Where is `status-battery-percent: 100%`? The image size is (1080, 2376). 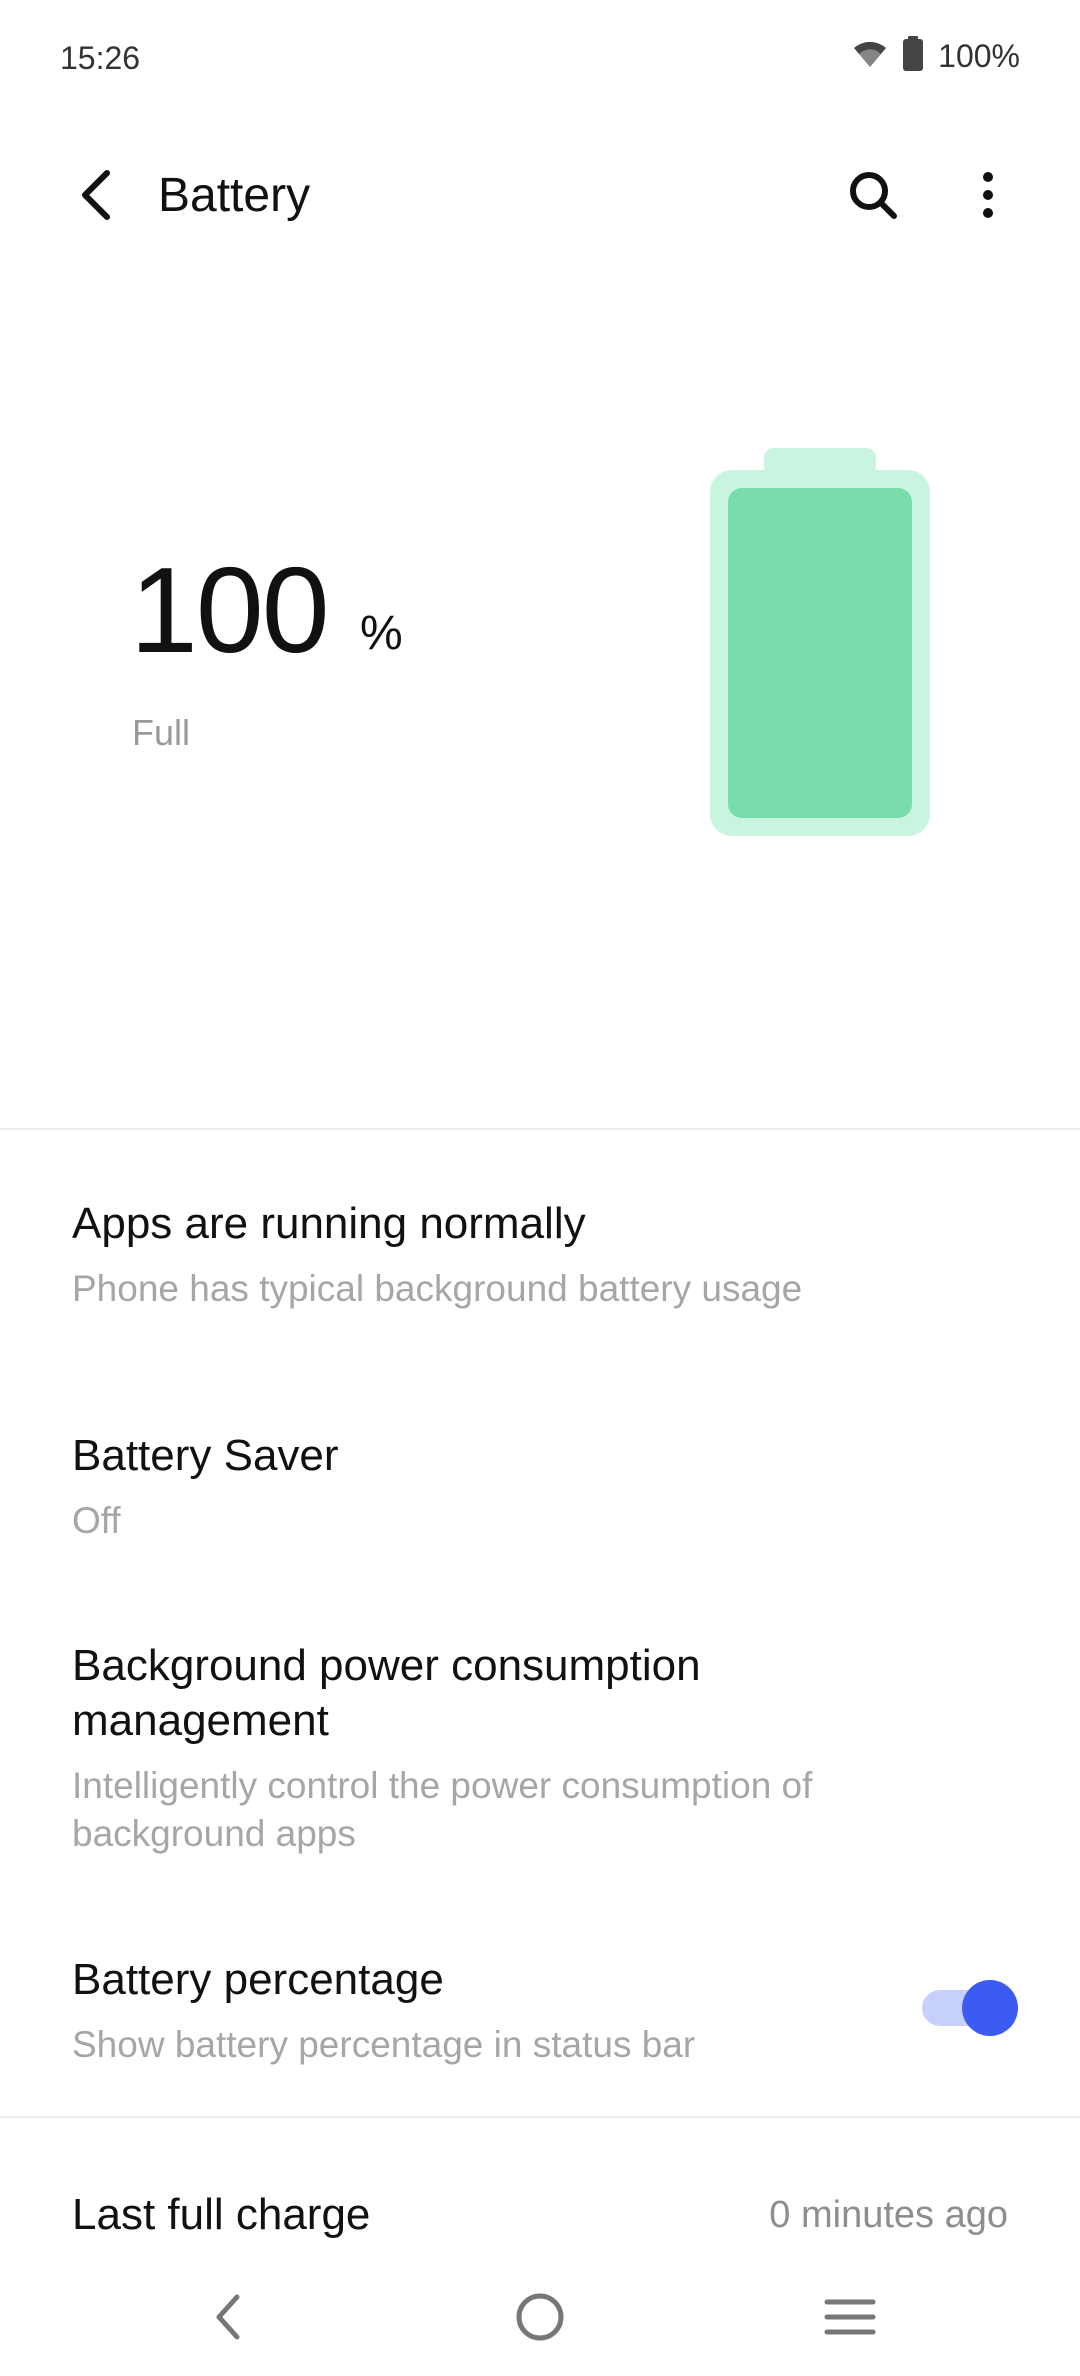
status-battery-percent: 100% is located at coordinates (979, 56).